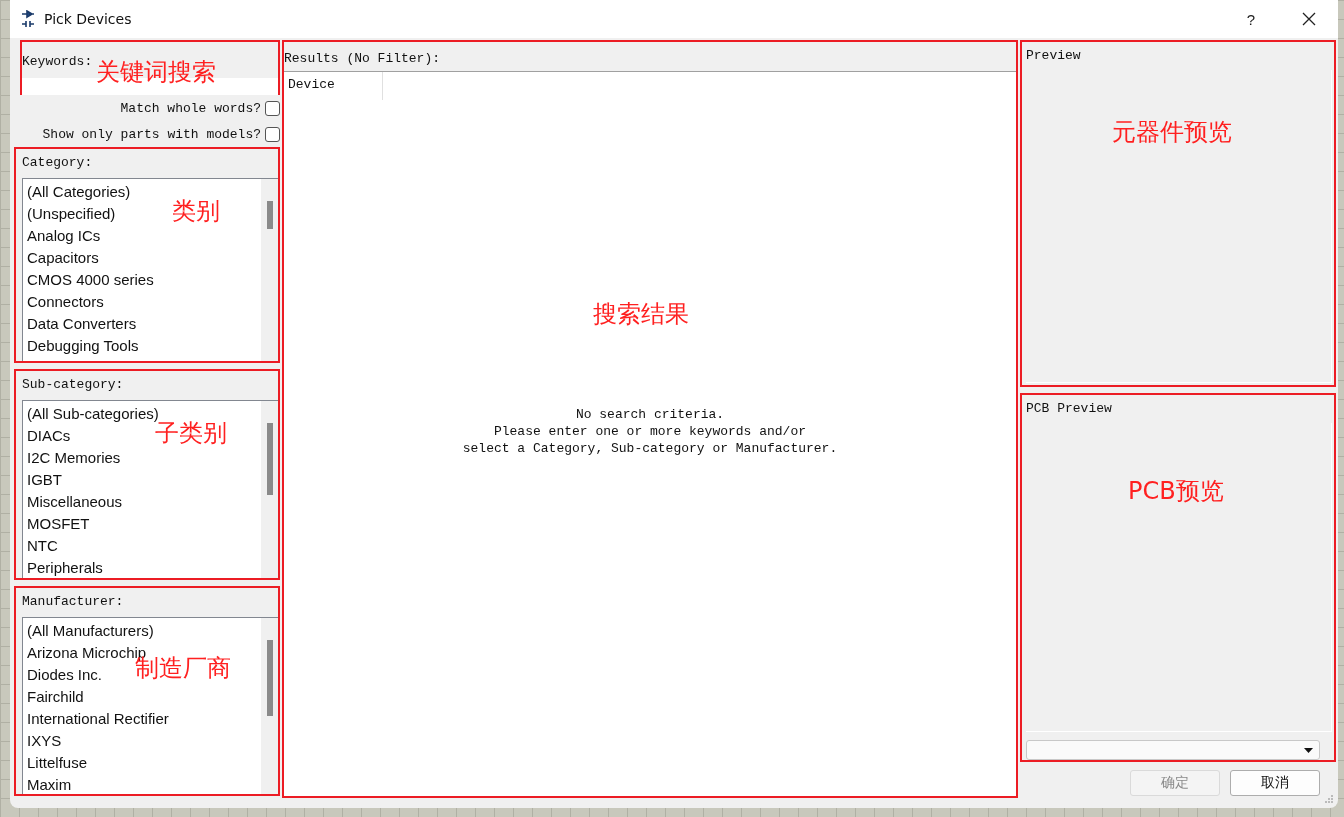  Describe the element at coordinates (650, 431) in the screenshot. I see `message-text: Please enter one or more keywords and/or` at that location.